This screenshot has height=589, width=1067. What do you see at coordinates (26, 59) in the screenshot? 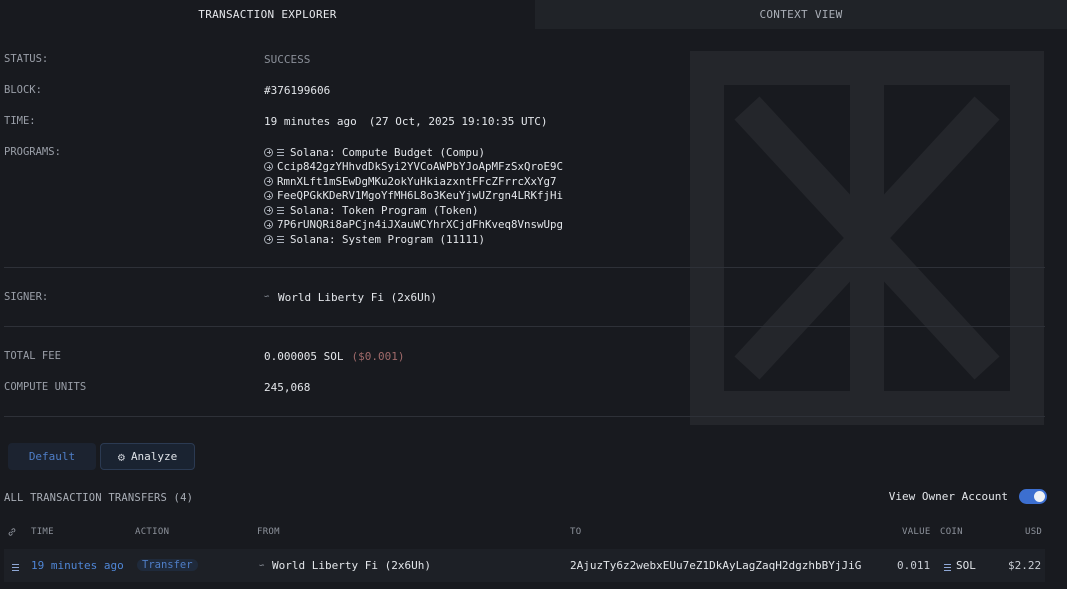
I see `status-label: STATUS:` at bounding box center [26, 59].